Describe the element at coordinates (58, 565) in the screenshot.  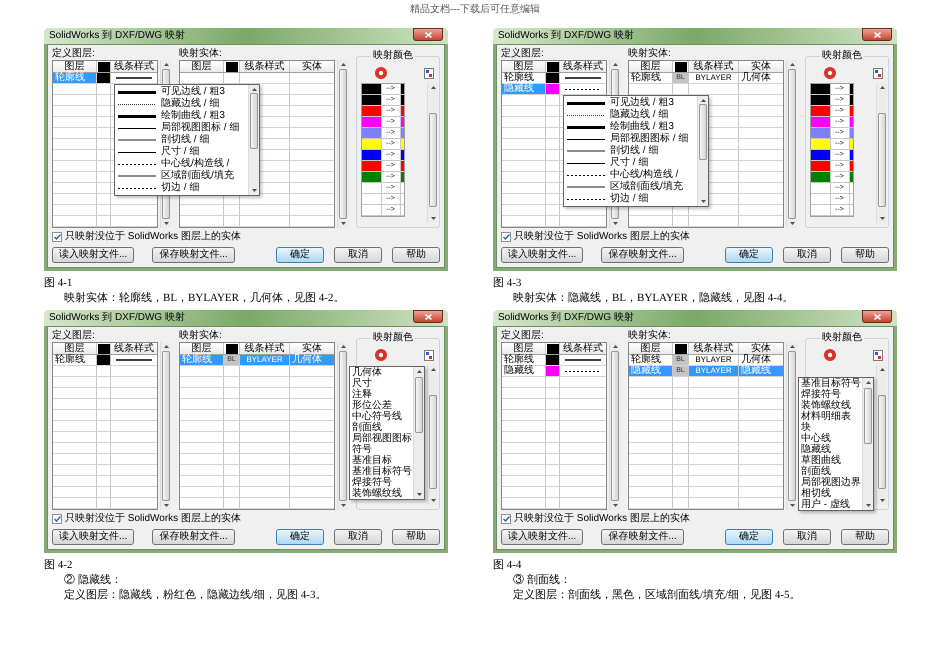
I see `figure-caption: 图 4-2` at that location.